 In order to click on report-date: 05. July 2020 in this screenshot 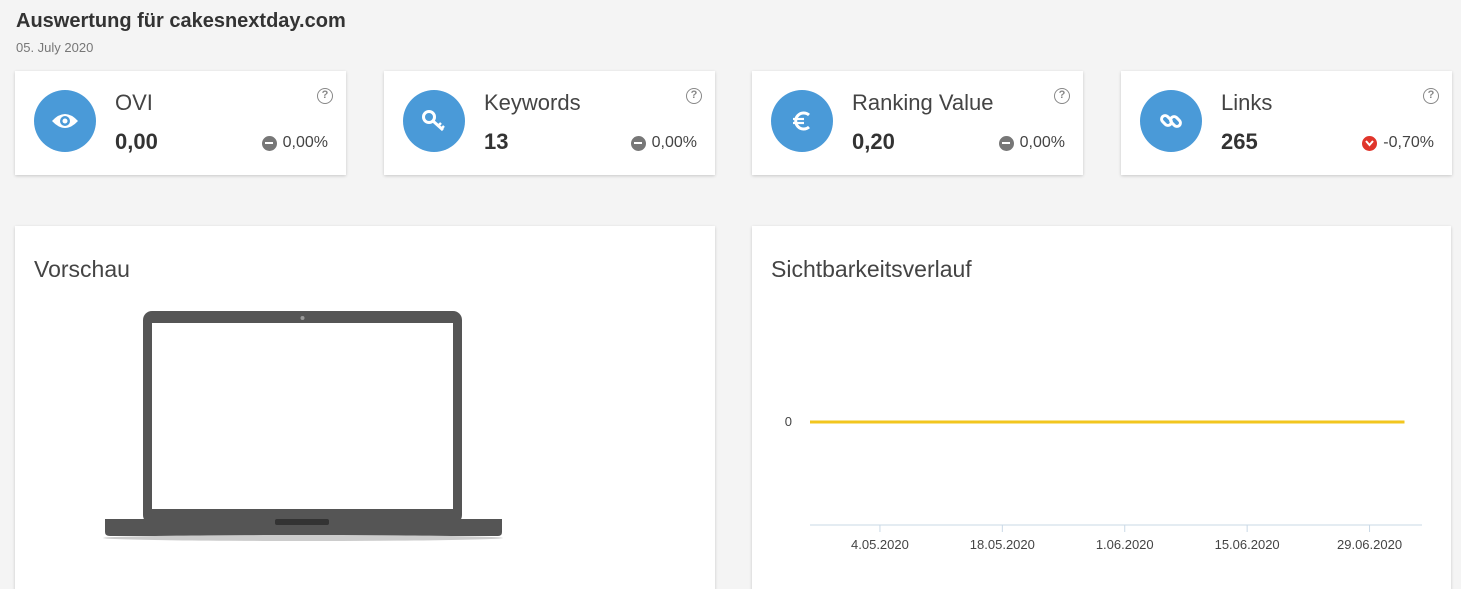, I will do `click(55, 47)`.